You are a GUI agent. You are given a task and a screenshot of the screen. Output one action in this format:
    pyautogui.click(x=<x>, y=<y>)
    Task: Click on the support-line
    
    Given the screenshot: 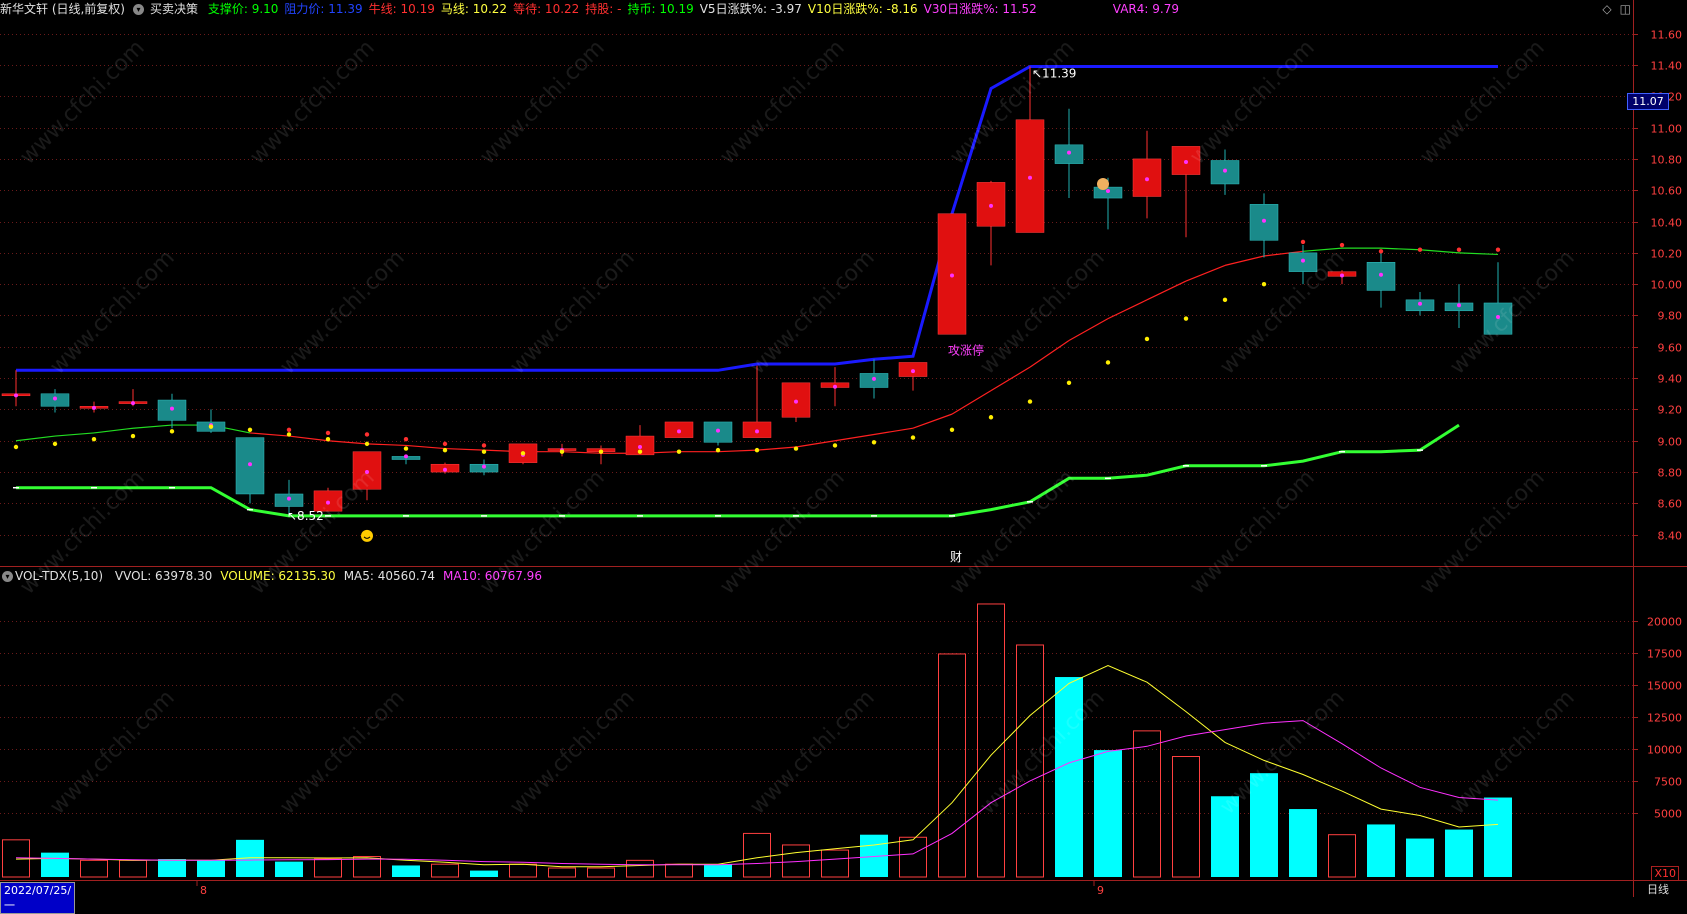 What is the action you would take?
    pyautogui.click(x=738, y=470)
    